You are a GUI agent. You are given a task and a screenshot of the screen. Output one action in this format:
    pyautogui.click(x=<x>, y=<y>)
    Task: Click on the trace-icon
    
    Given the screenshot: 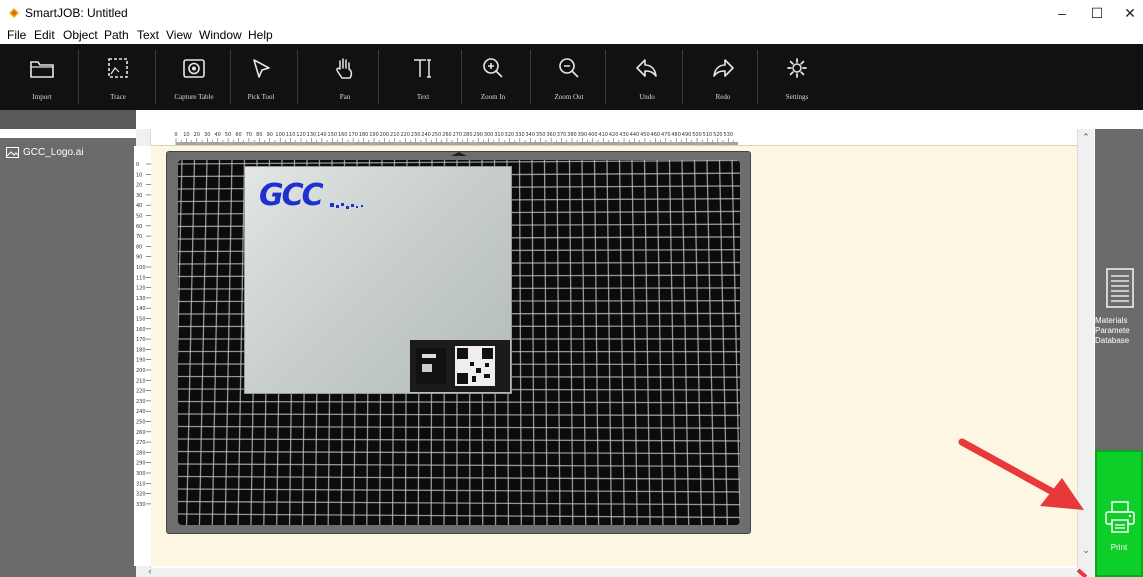 What is the action you would take?
    pyautogui.click(x=118, y=68)
    